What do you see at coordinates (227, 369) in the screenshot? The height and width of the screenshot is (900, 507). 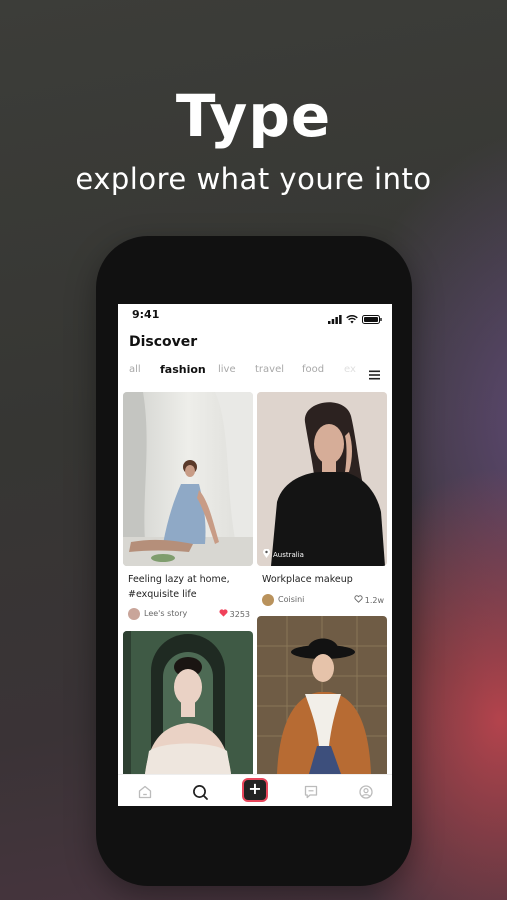 I see `tab-live: live` at bounding box center [227, 369].